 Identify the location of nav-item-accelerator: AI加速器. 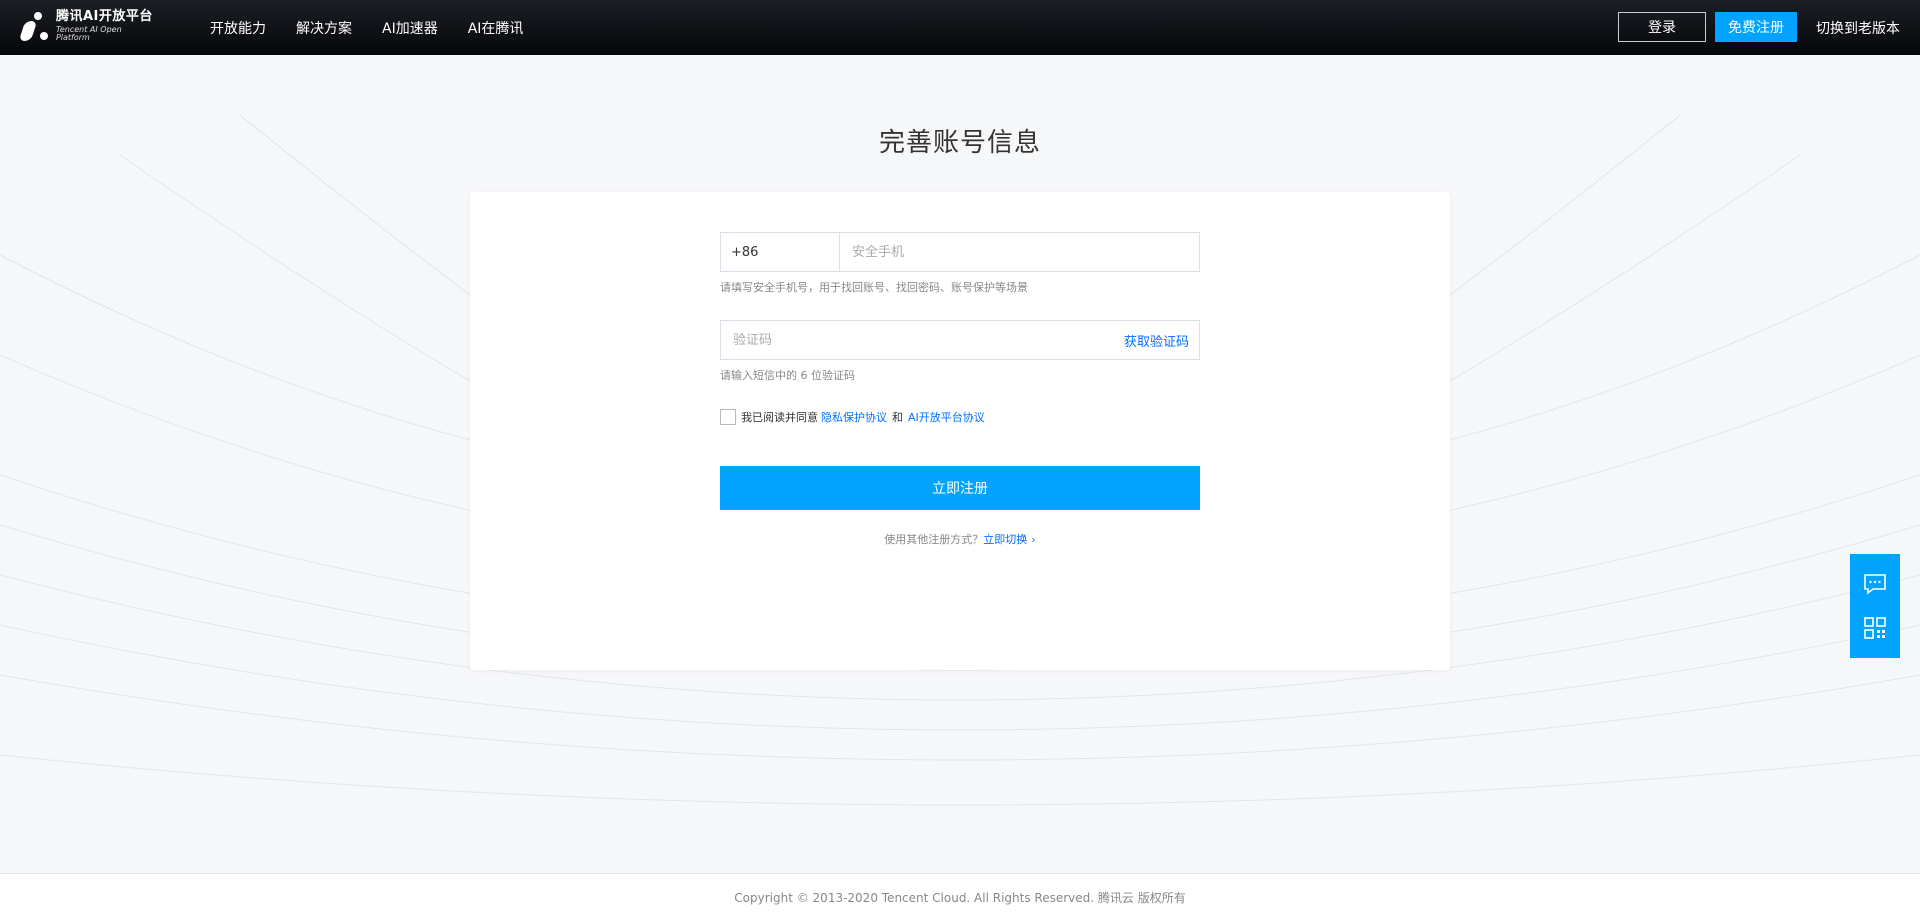
(410, 28).